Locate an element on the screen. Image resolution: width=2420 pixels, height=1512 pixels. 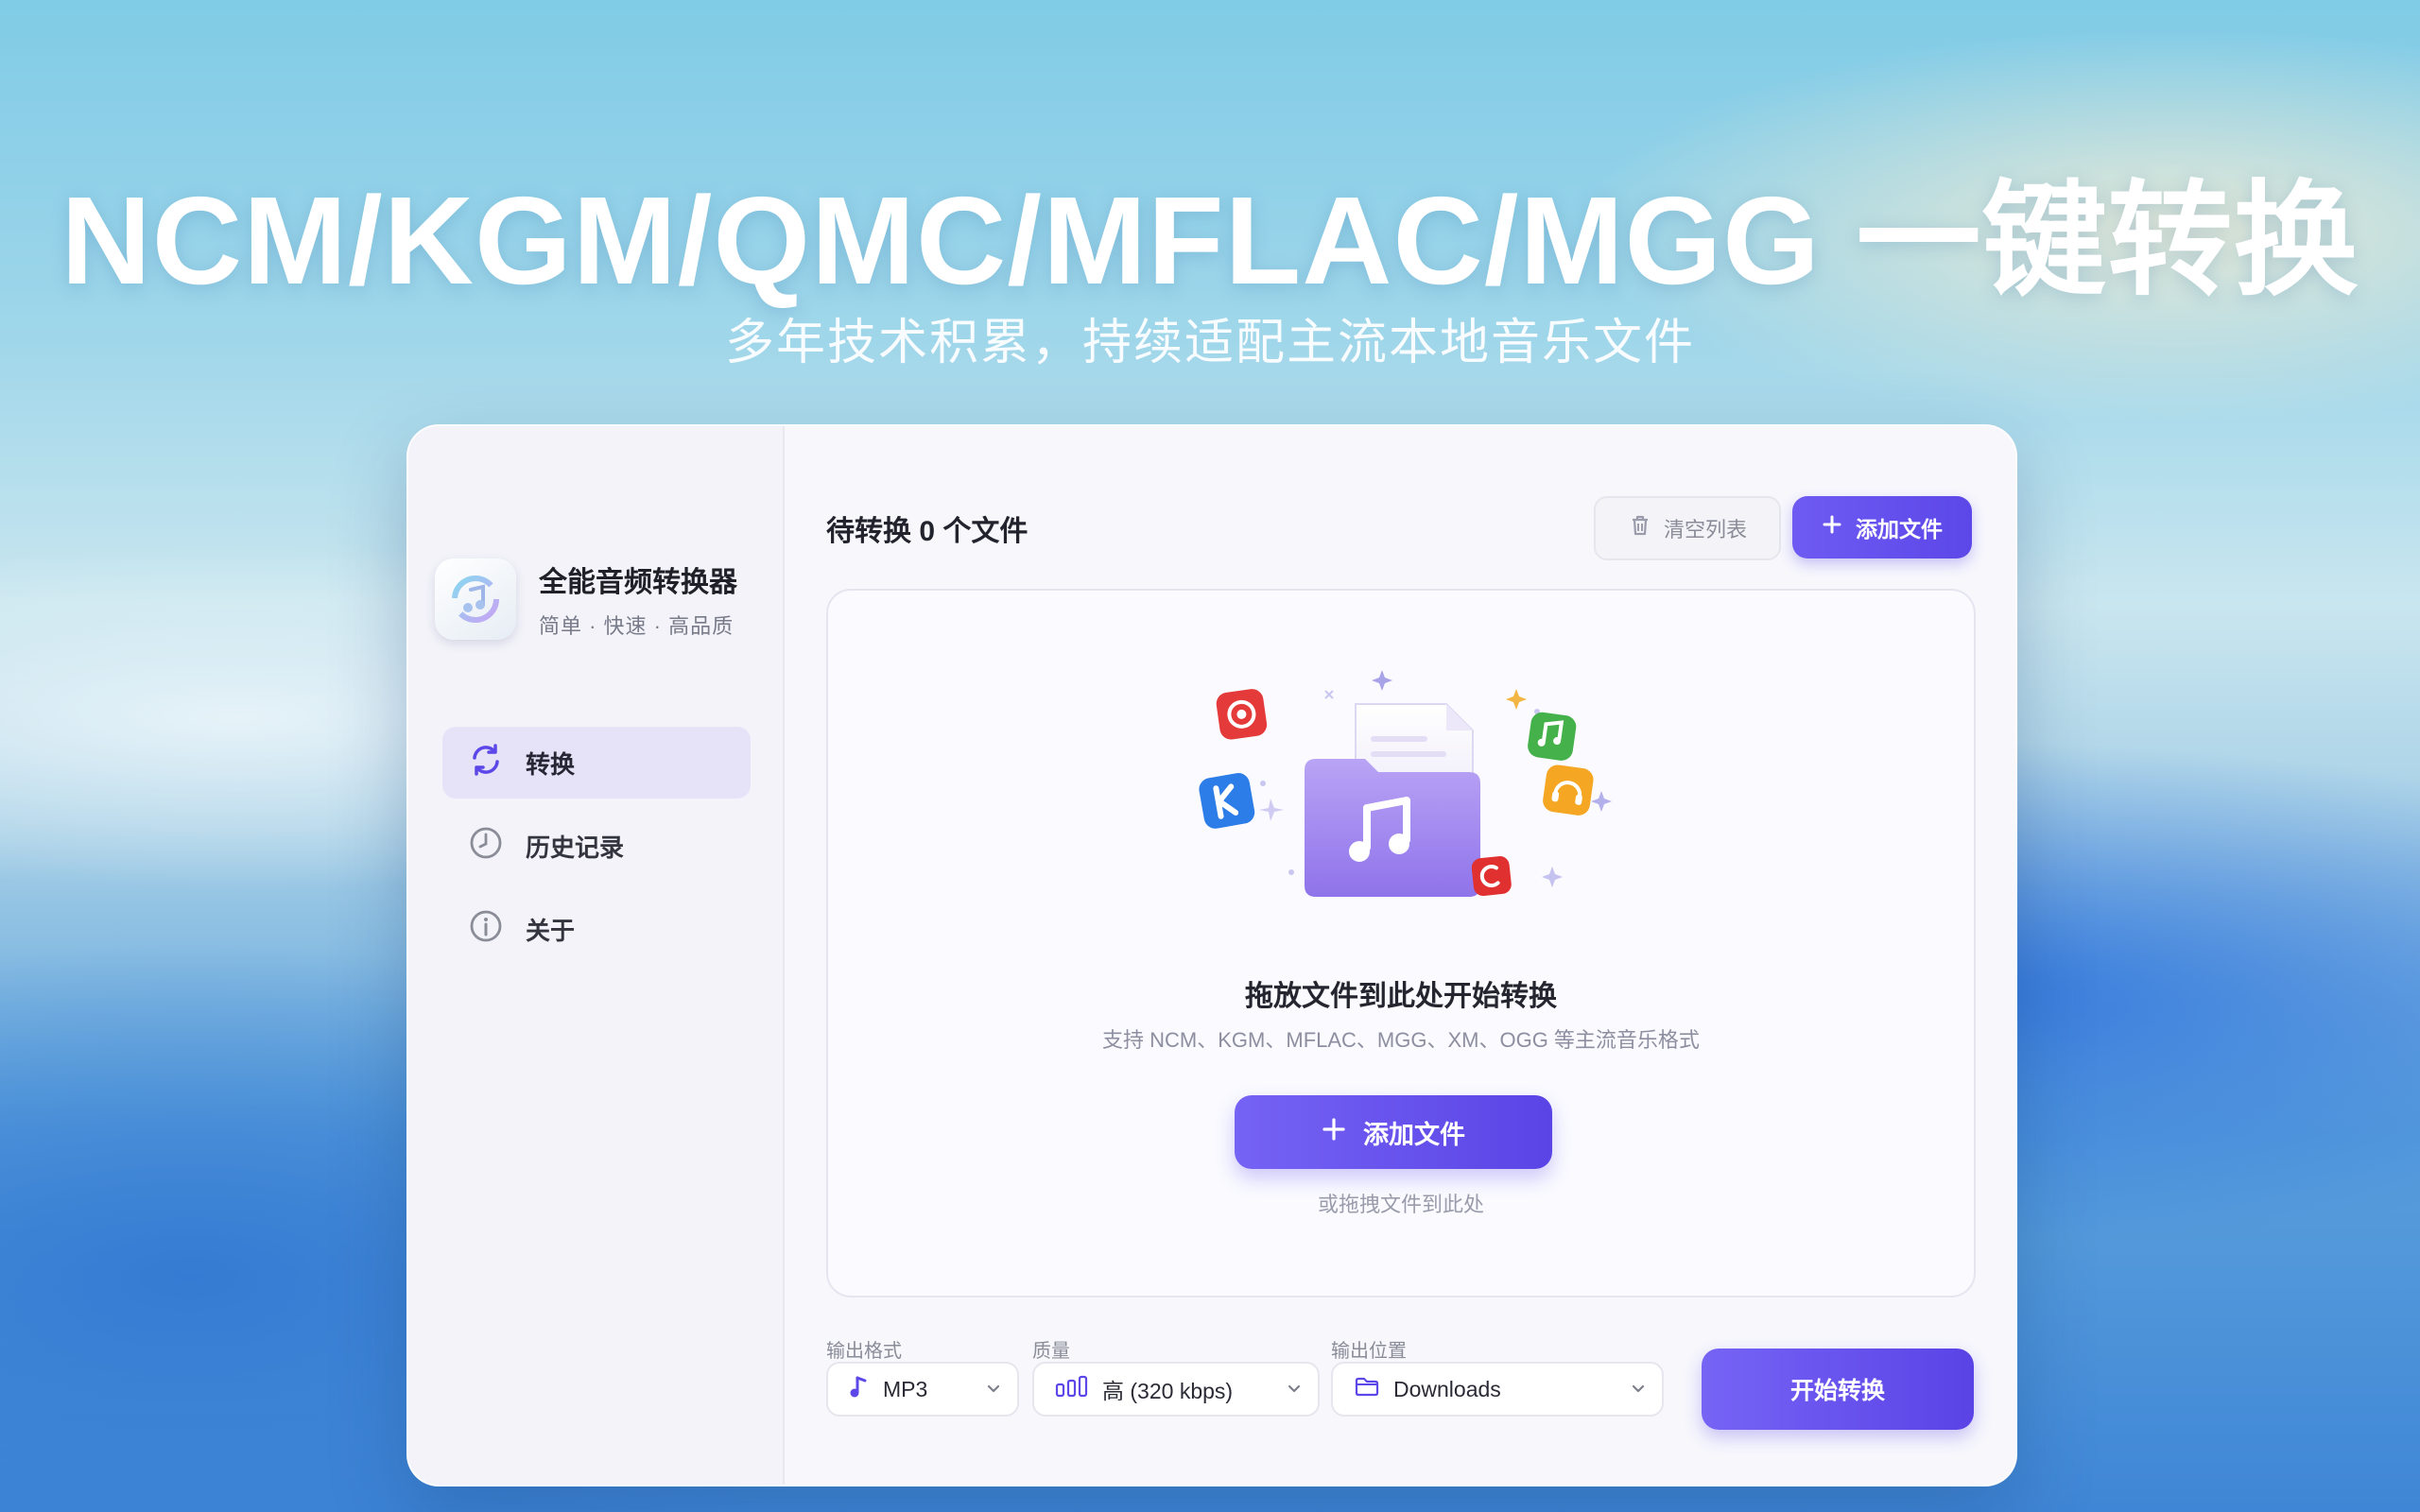
drop-zone-title: 拖放文件到此处开始转换 is located at coordinates (1401, 996).